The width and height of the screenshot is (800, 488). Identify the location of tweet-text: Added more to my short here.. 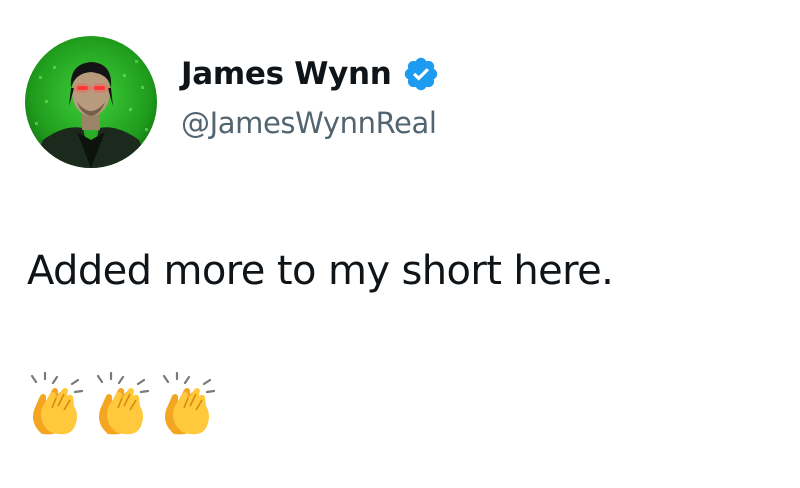
(320, 271).